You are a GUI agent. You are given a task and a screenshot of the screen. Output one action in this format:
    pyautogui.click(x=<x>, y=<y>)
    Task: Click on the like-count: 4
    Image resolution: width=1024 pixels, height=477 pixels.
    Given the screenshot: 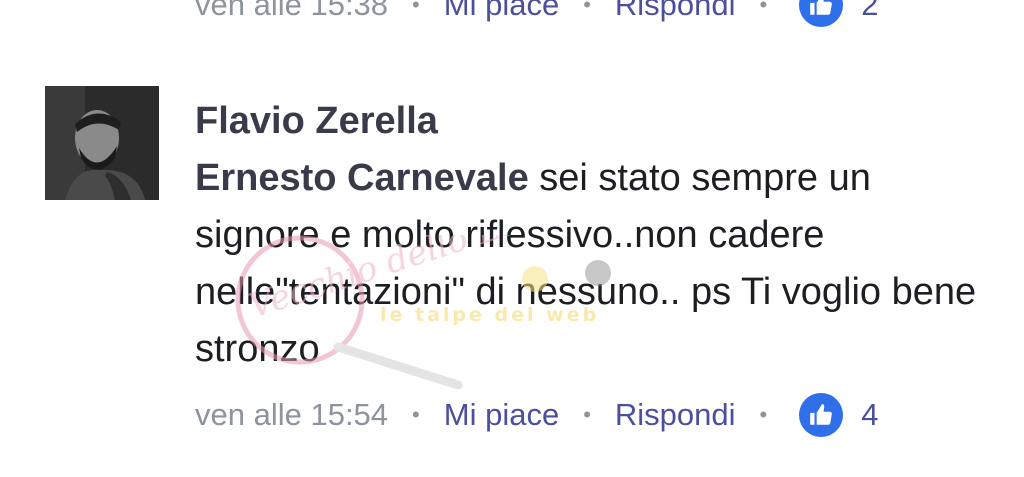 What is the action you would take?
    pyautogui.click(x=869, y=415)
    